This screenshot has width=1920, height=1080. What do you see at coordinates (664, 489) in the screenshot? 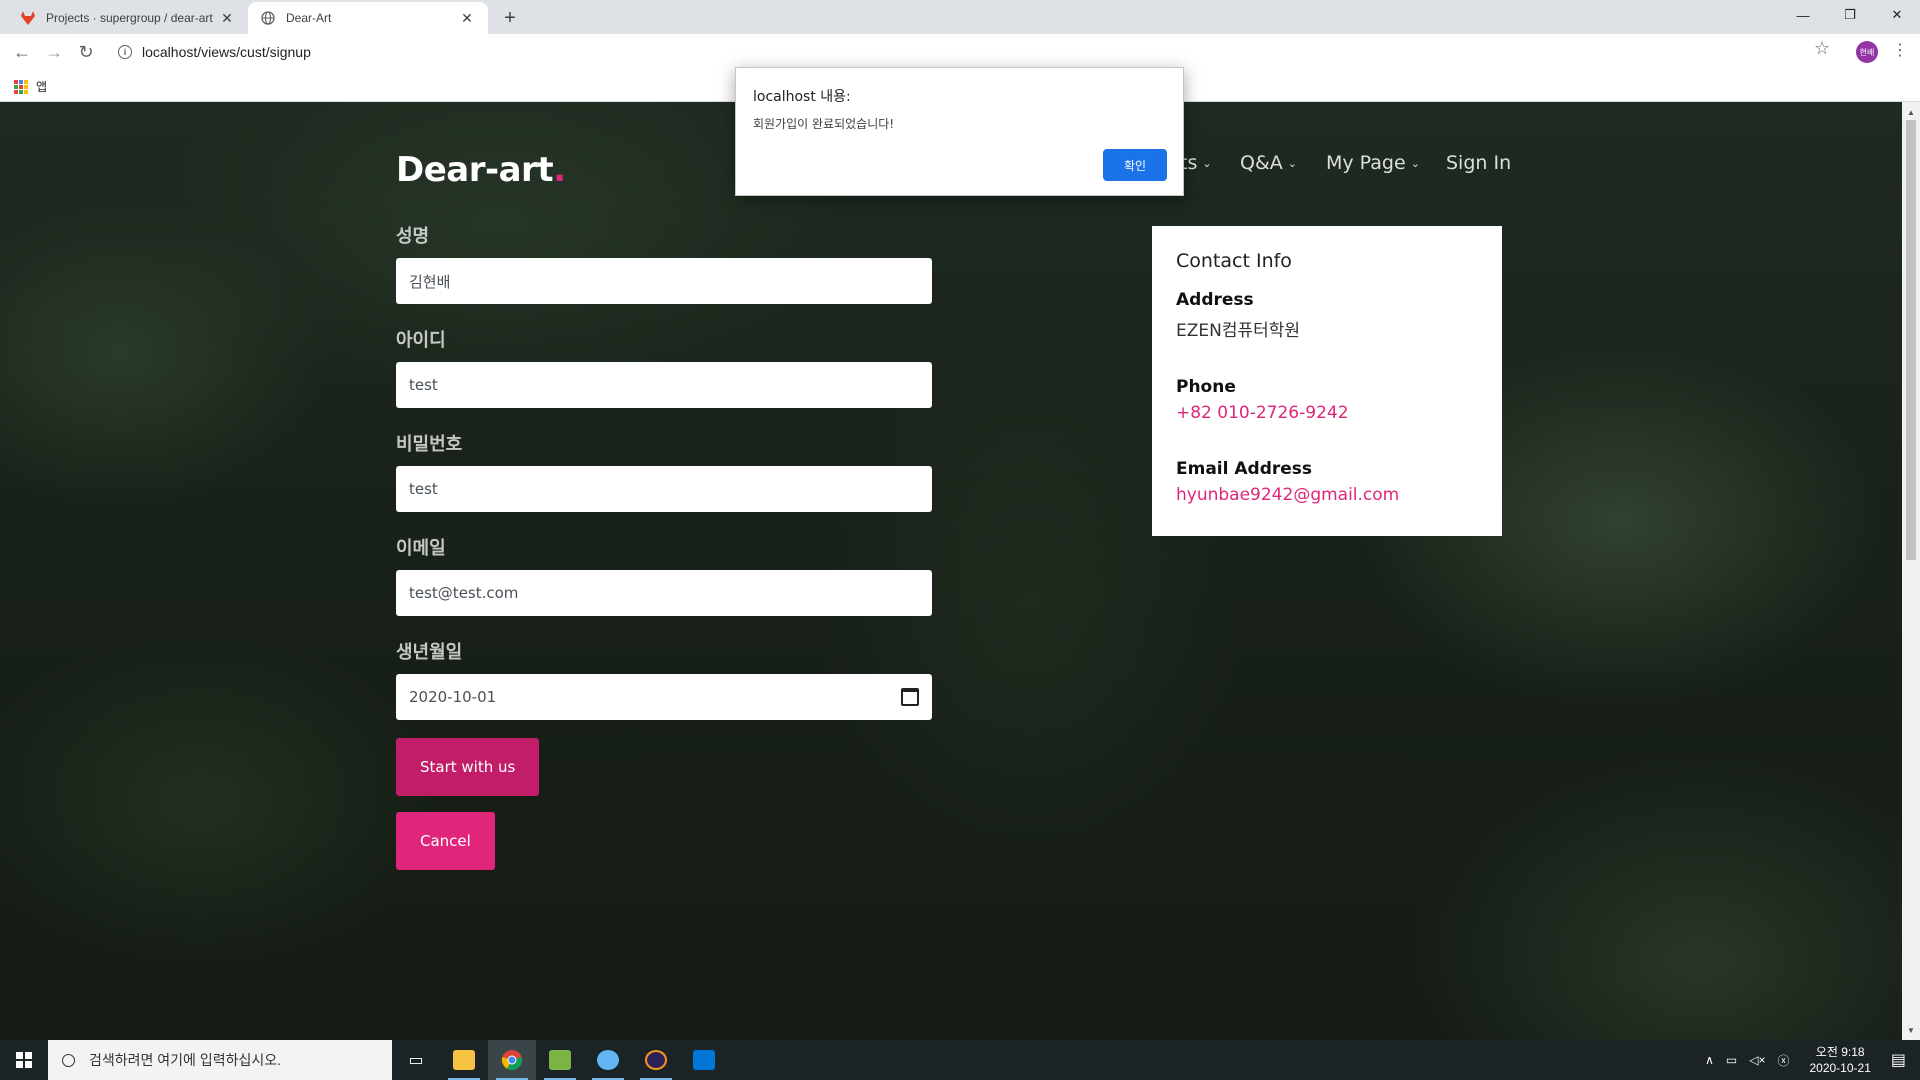
I see `password-field: test` at bounding box center [664, 489].